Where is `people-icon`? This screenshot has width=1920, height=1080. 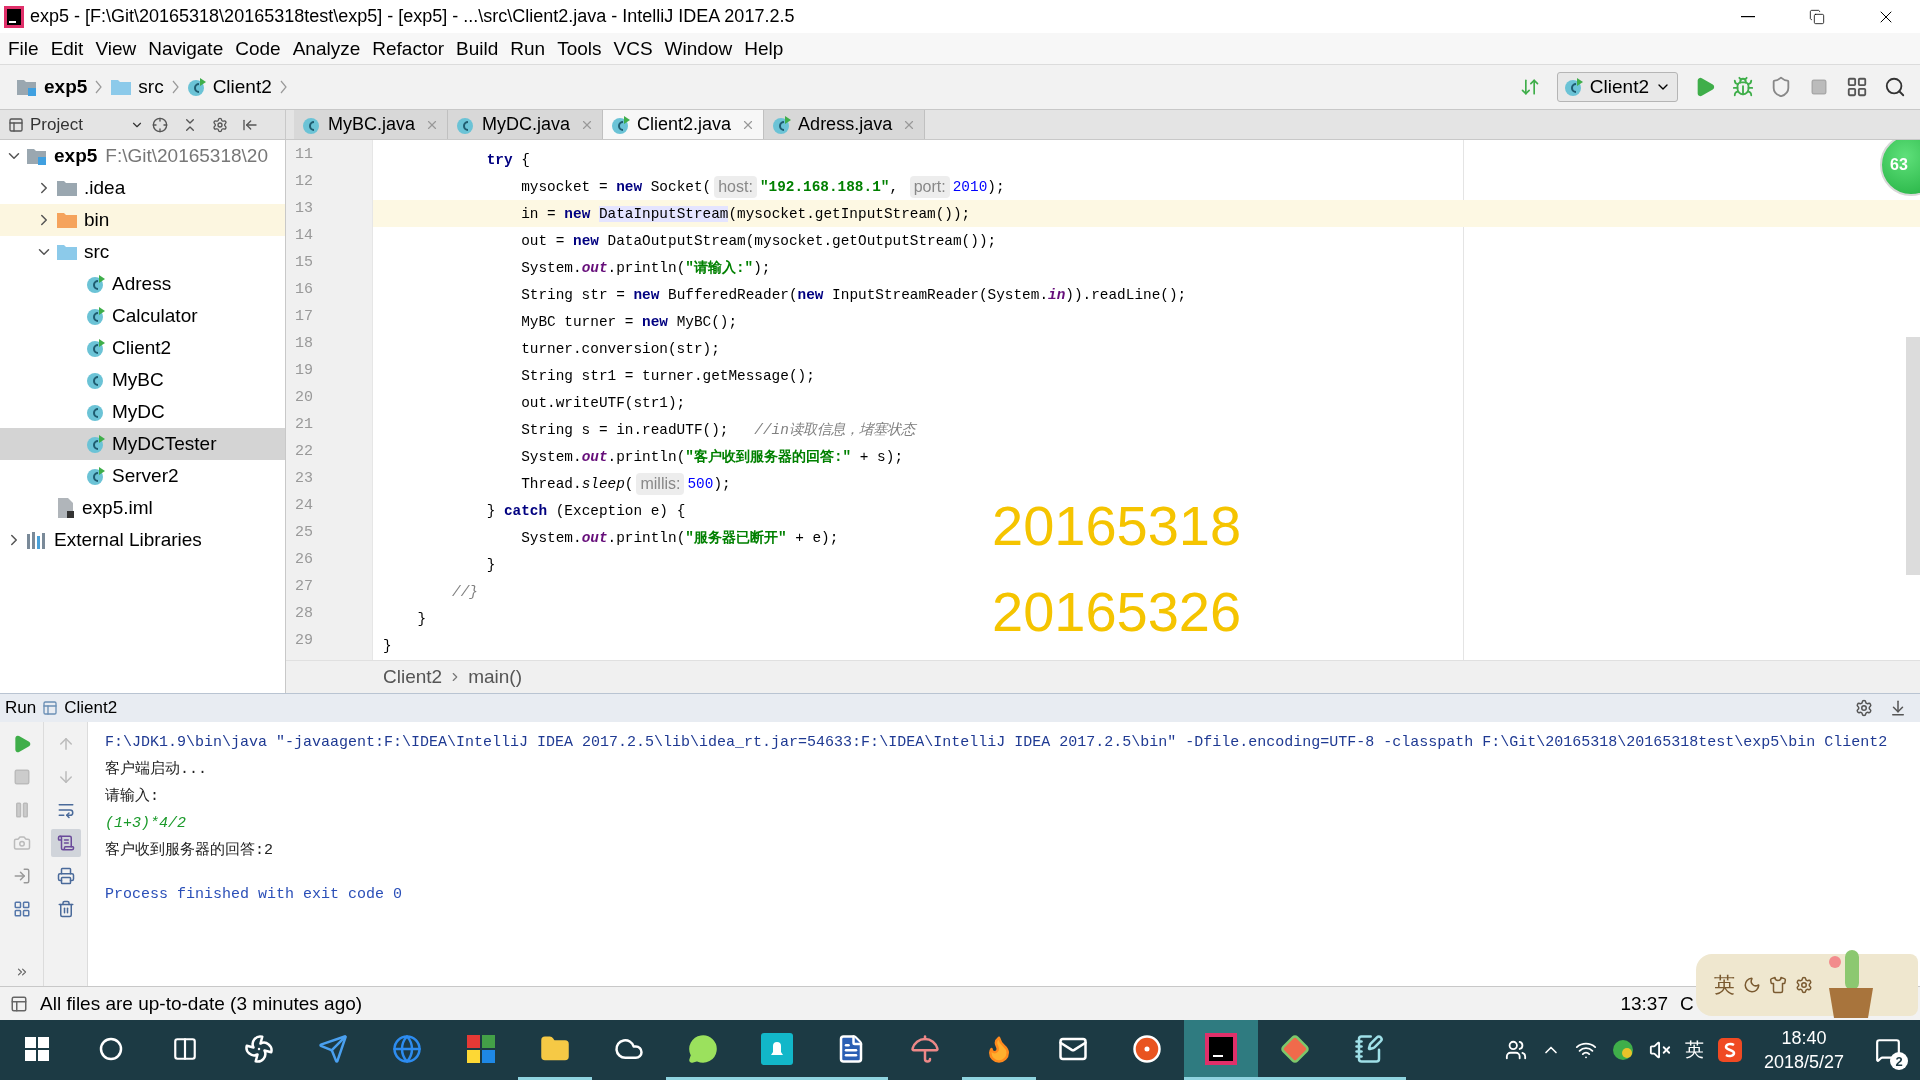 people-icon is located at coordinates (1515, 1050).